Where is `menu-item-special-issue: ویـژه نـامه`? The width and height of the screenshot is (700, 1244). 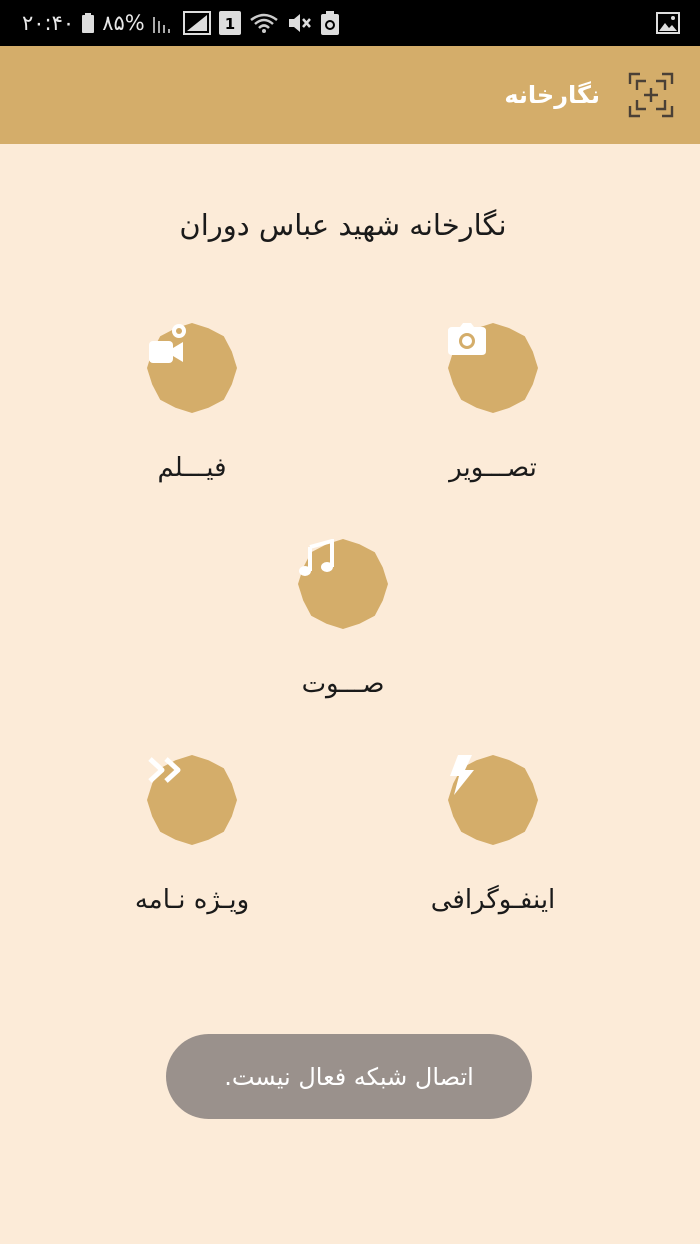 menu-item-special-issue: ویـژه نـامه is located at coordinates (192, 840).